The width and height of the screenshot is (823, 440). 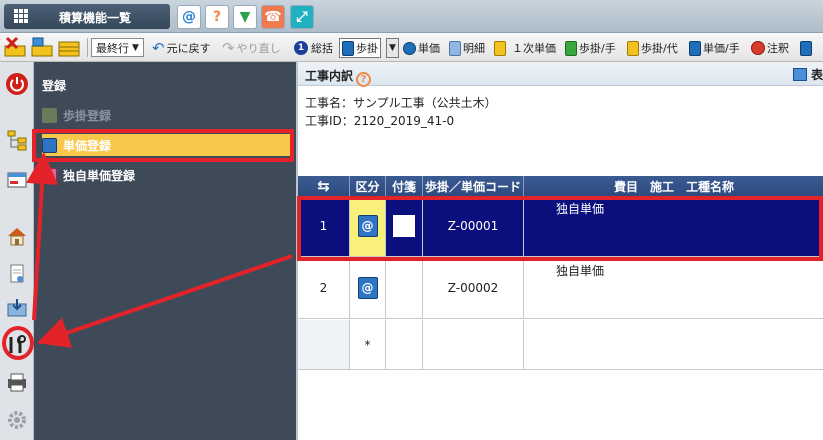 What do you see at coordinates (17, 140) in the screenshot?
I see `tree-icon` at bounding box center [17, 140].